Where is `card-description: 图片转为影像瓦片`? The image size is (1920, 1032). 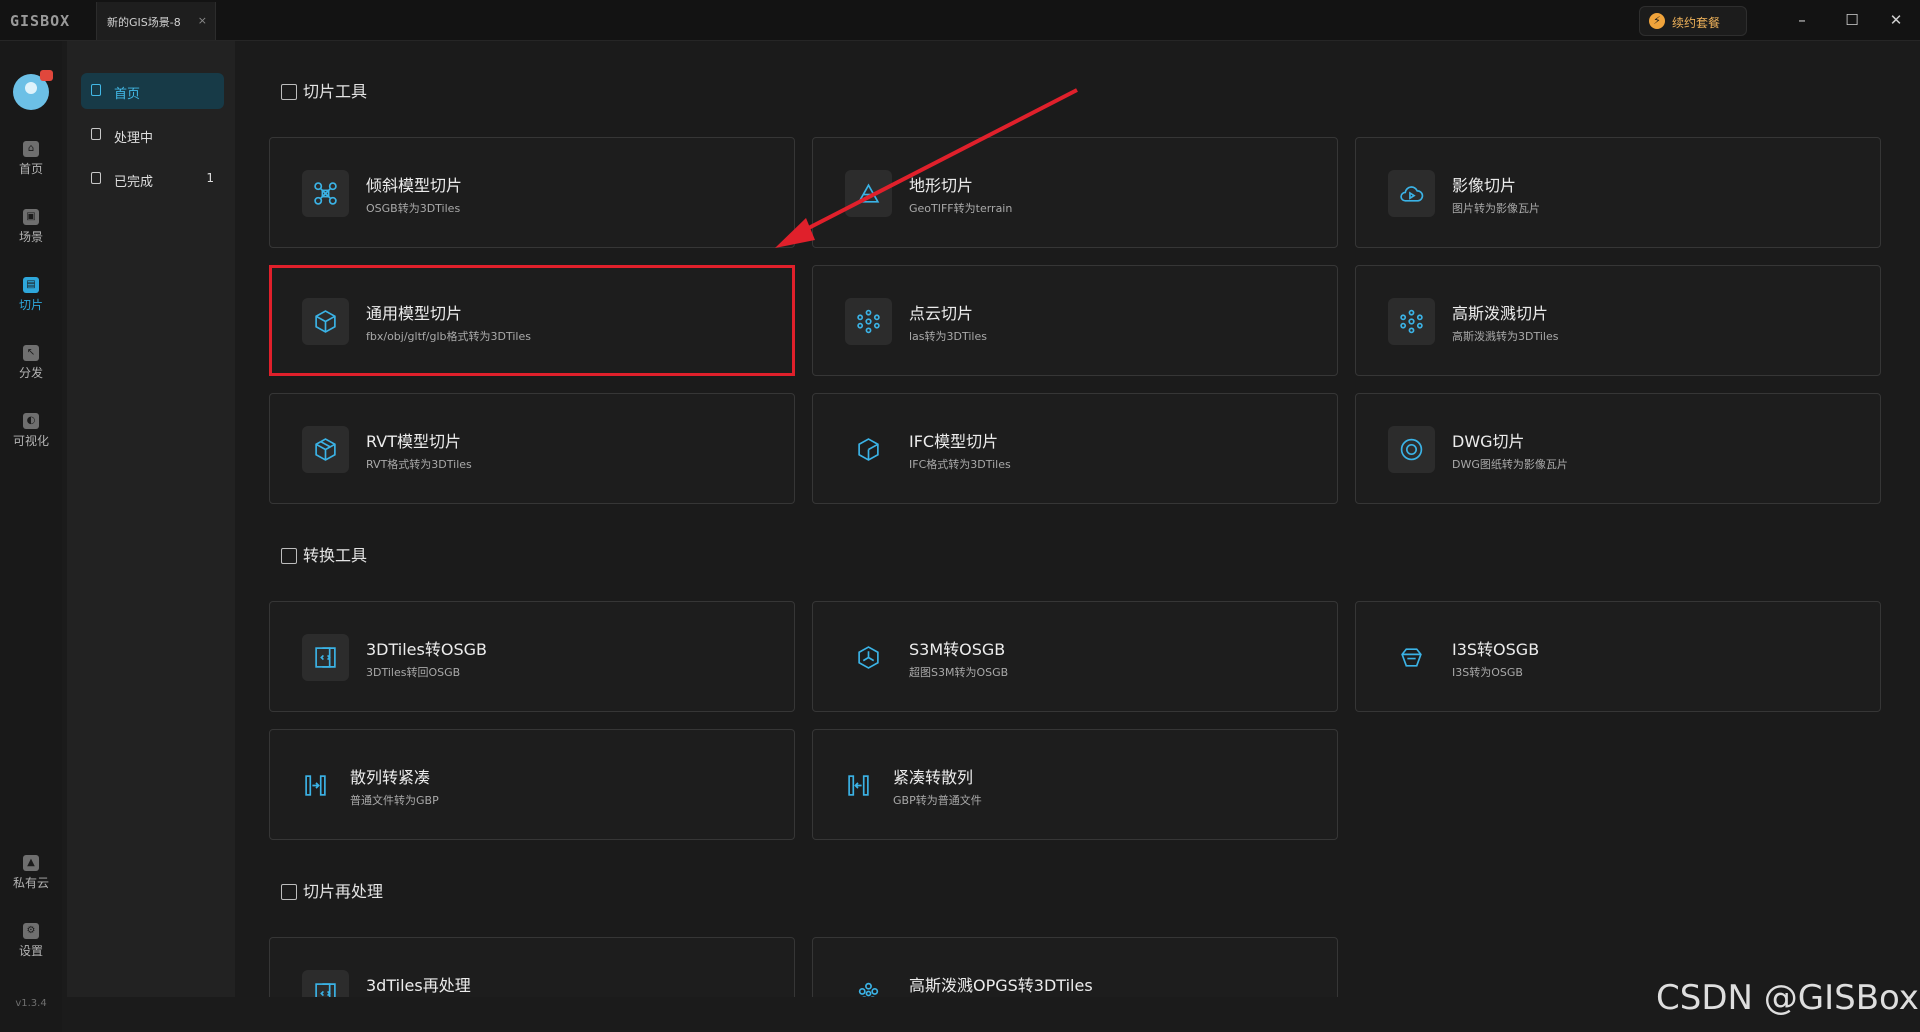
card-description: 图片转为影像瓦片 is located at coordinates (1496, 208).